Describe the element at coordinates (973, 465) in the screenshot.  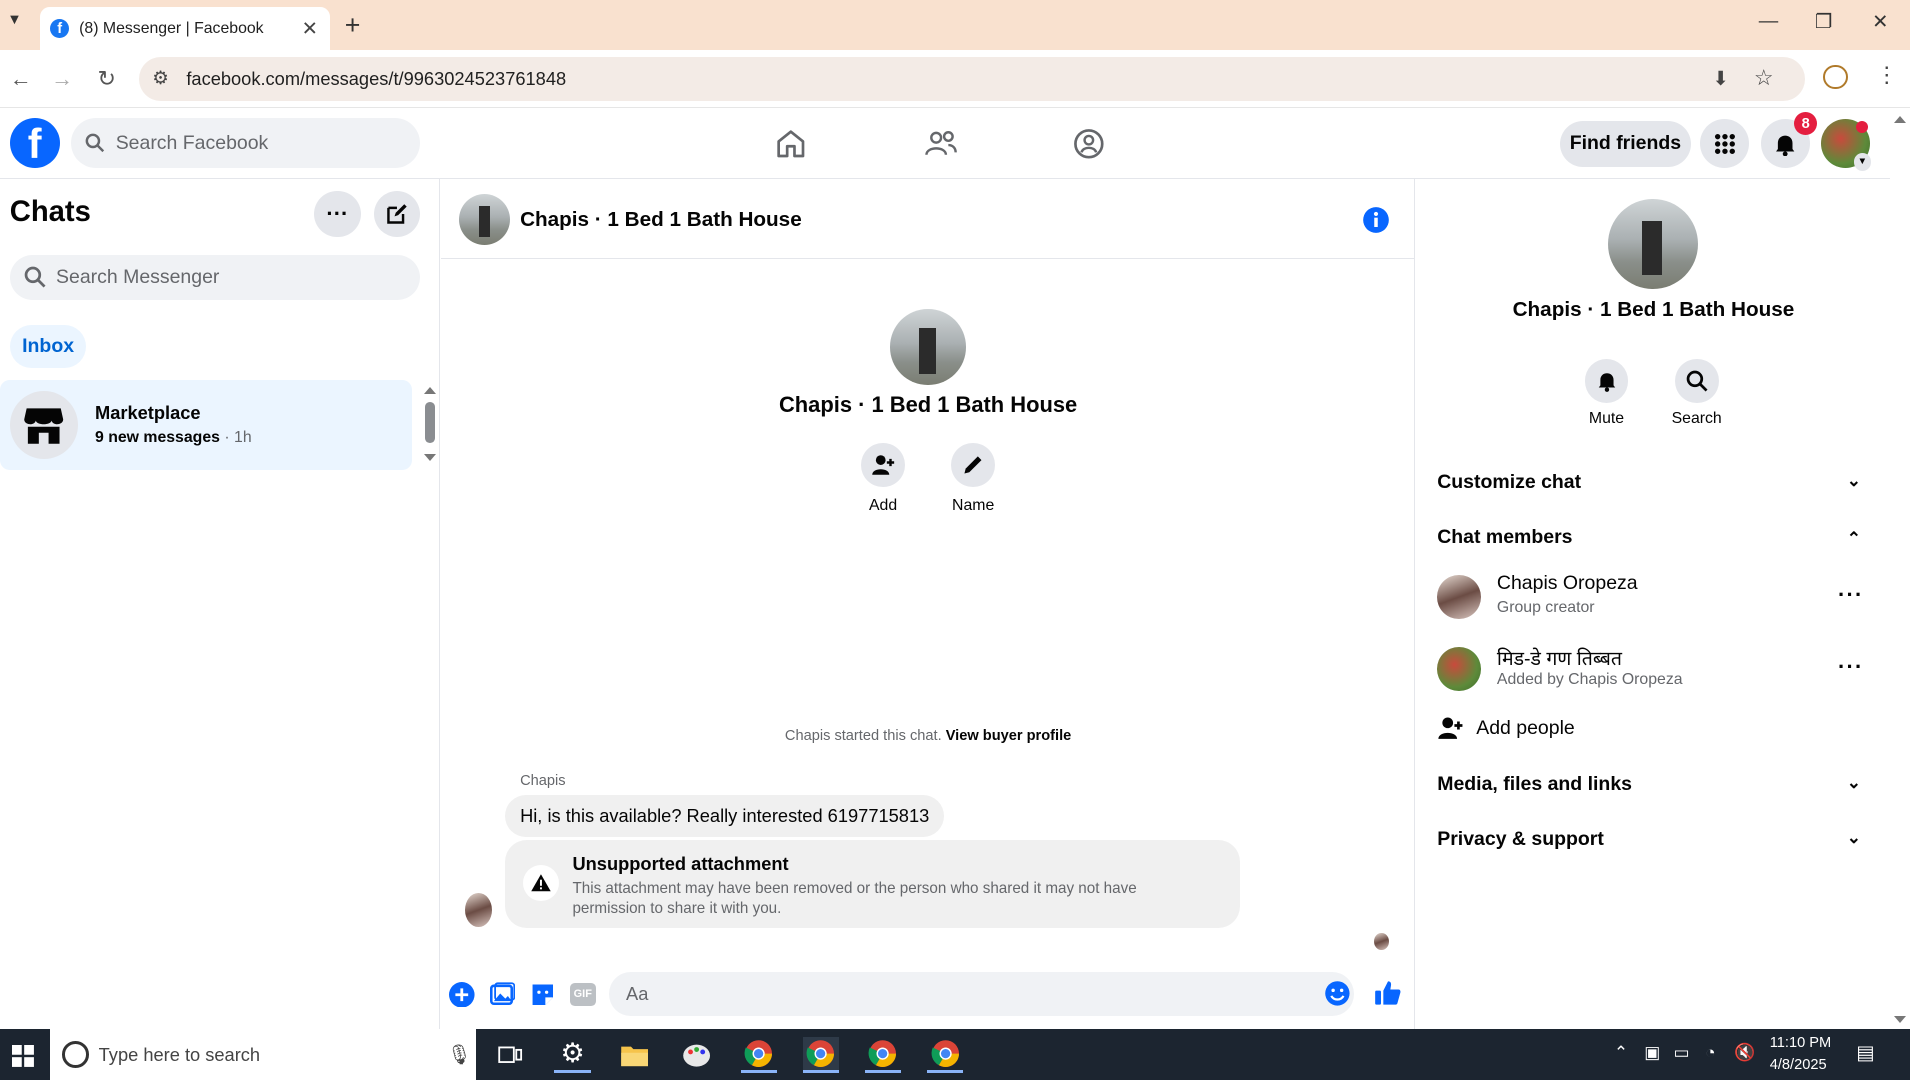
I see `pencil-icon` at that location.